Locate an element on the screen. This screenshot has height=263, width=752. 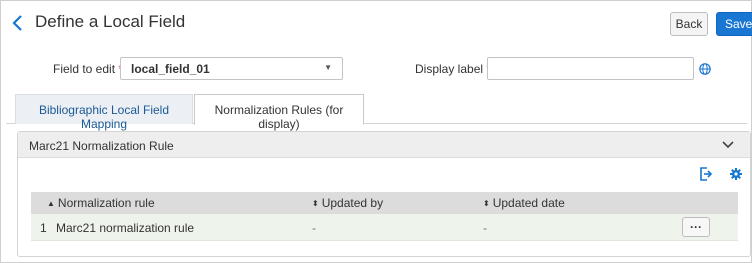
rule-name: Marc21 normalization rule is located at coordinates (125, 228).